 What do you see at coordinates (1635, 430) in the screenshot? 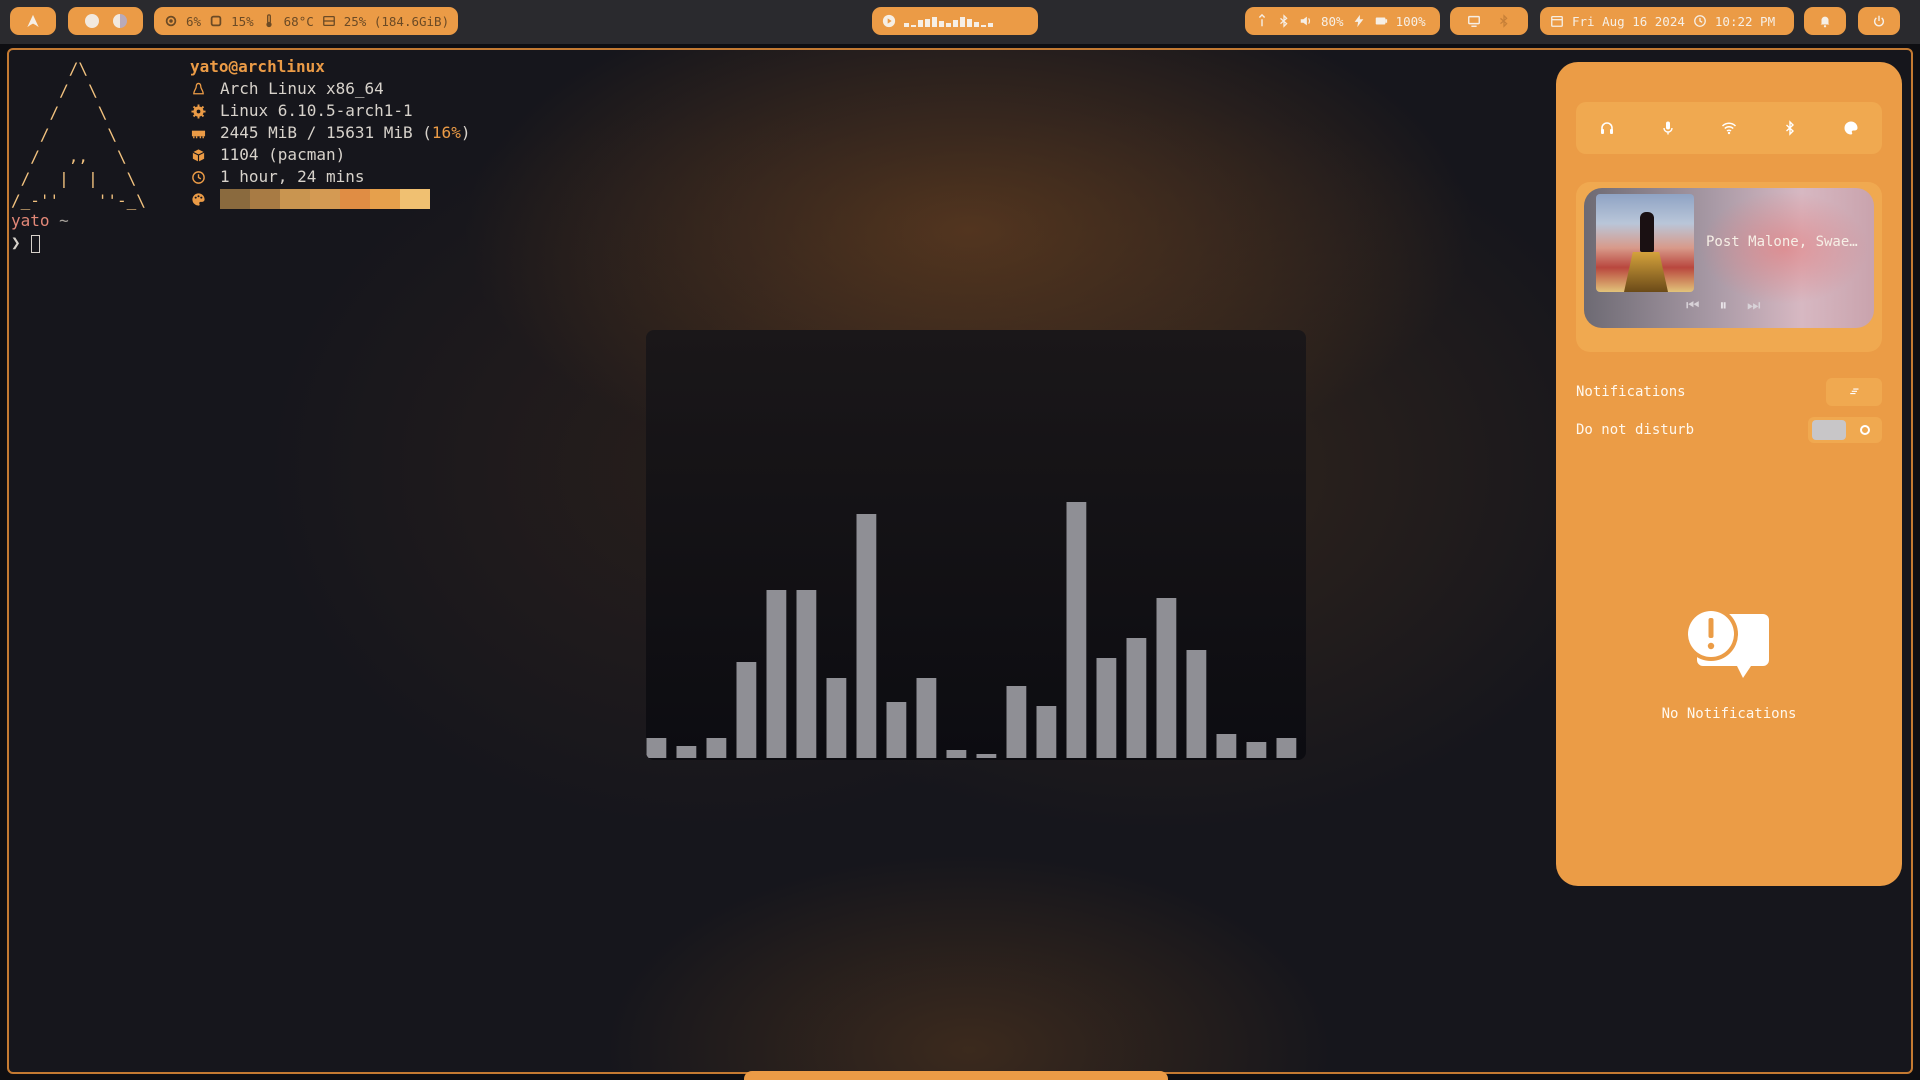
I see `dnd-label: Do not disturb` at bounding box center [1635, 430].